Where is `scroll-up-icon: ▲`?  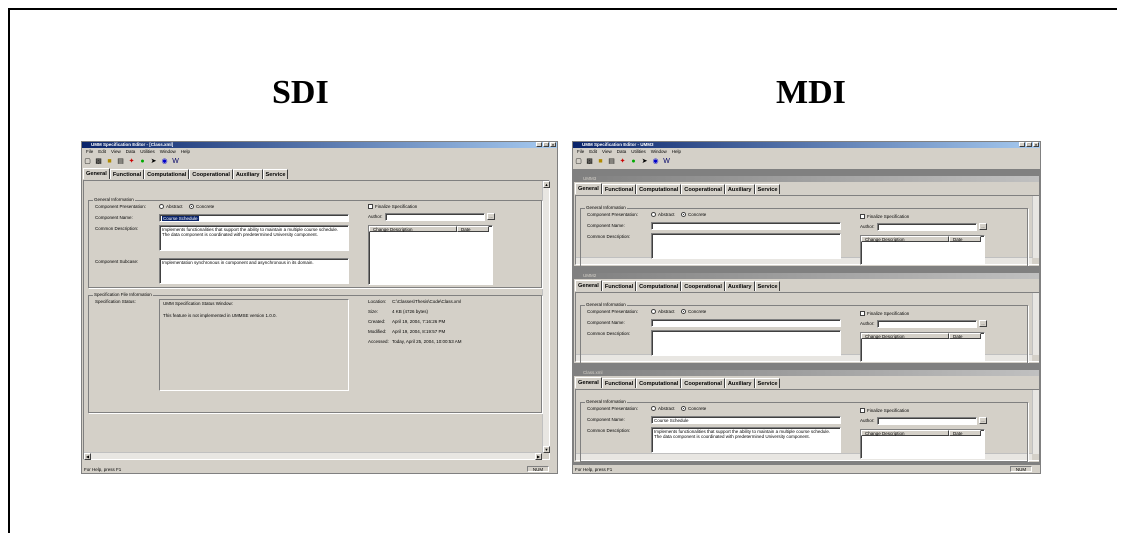
scroll-up-icon: ▲ is located at coordinates (546, 184).